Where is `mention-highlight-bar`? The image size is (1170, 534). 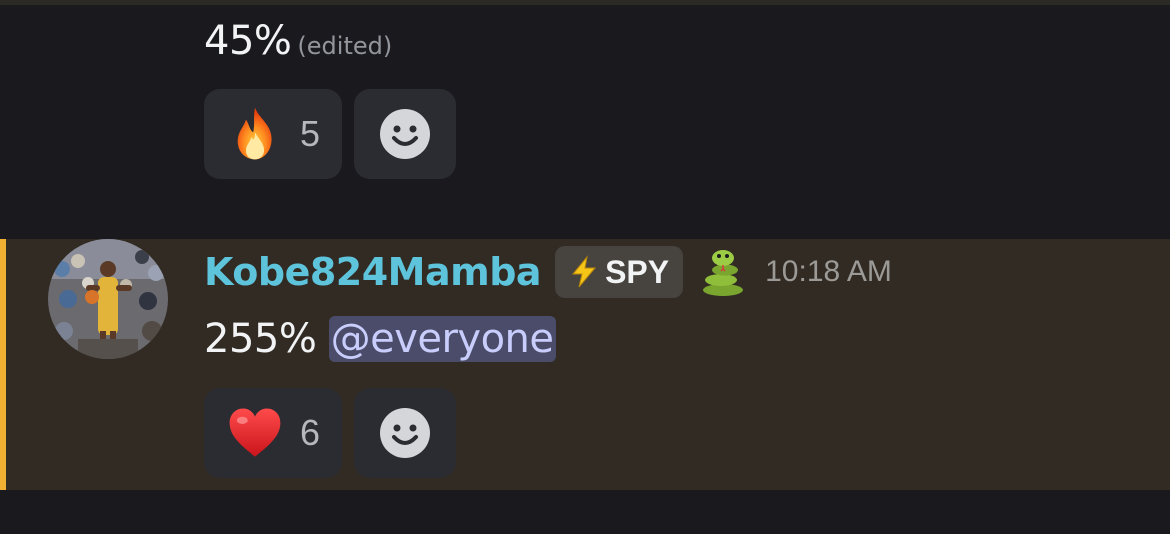 mention-highlight-bar is located at coordinates (3, 364).